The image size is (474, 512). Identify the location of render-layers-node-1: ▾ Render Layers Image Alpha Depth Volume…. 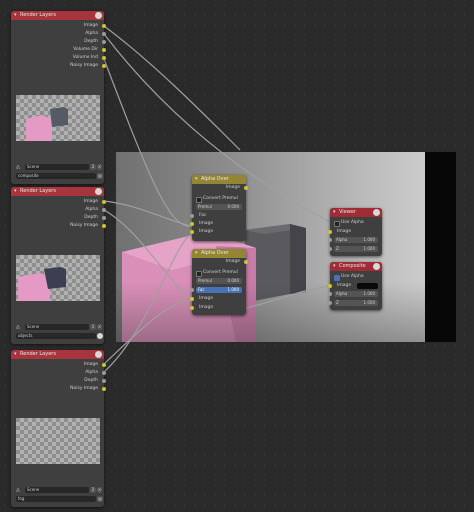
(58, 97).